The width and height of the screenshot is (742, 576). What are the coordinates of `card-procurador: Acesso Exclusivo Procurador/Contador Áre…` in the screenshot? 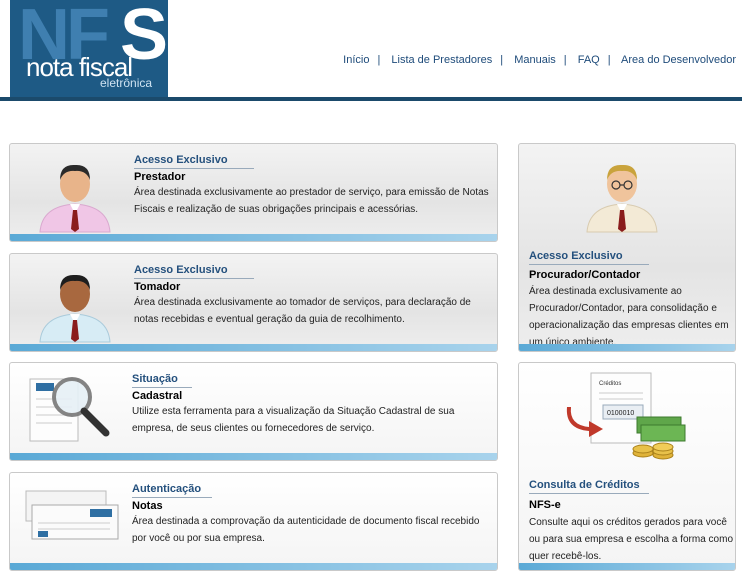 It's located at (627, 247).